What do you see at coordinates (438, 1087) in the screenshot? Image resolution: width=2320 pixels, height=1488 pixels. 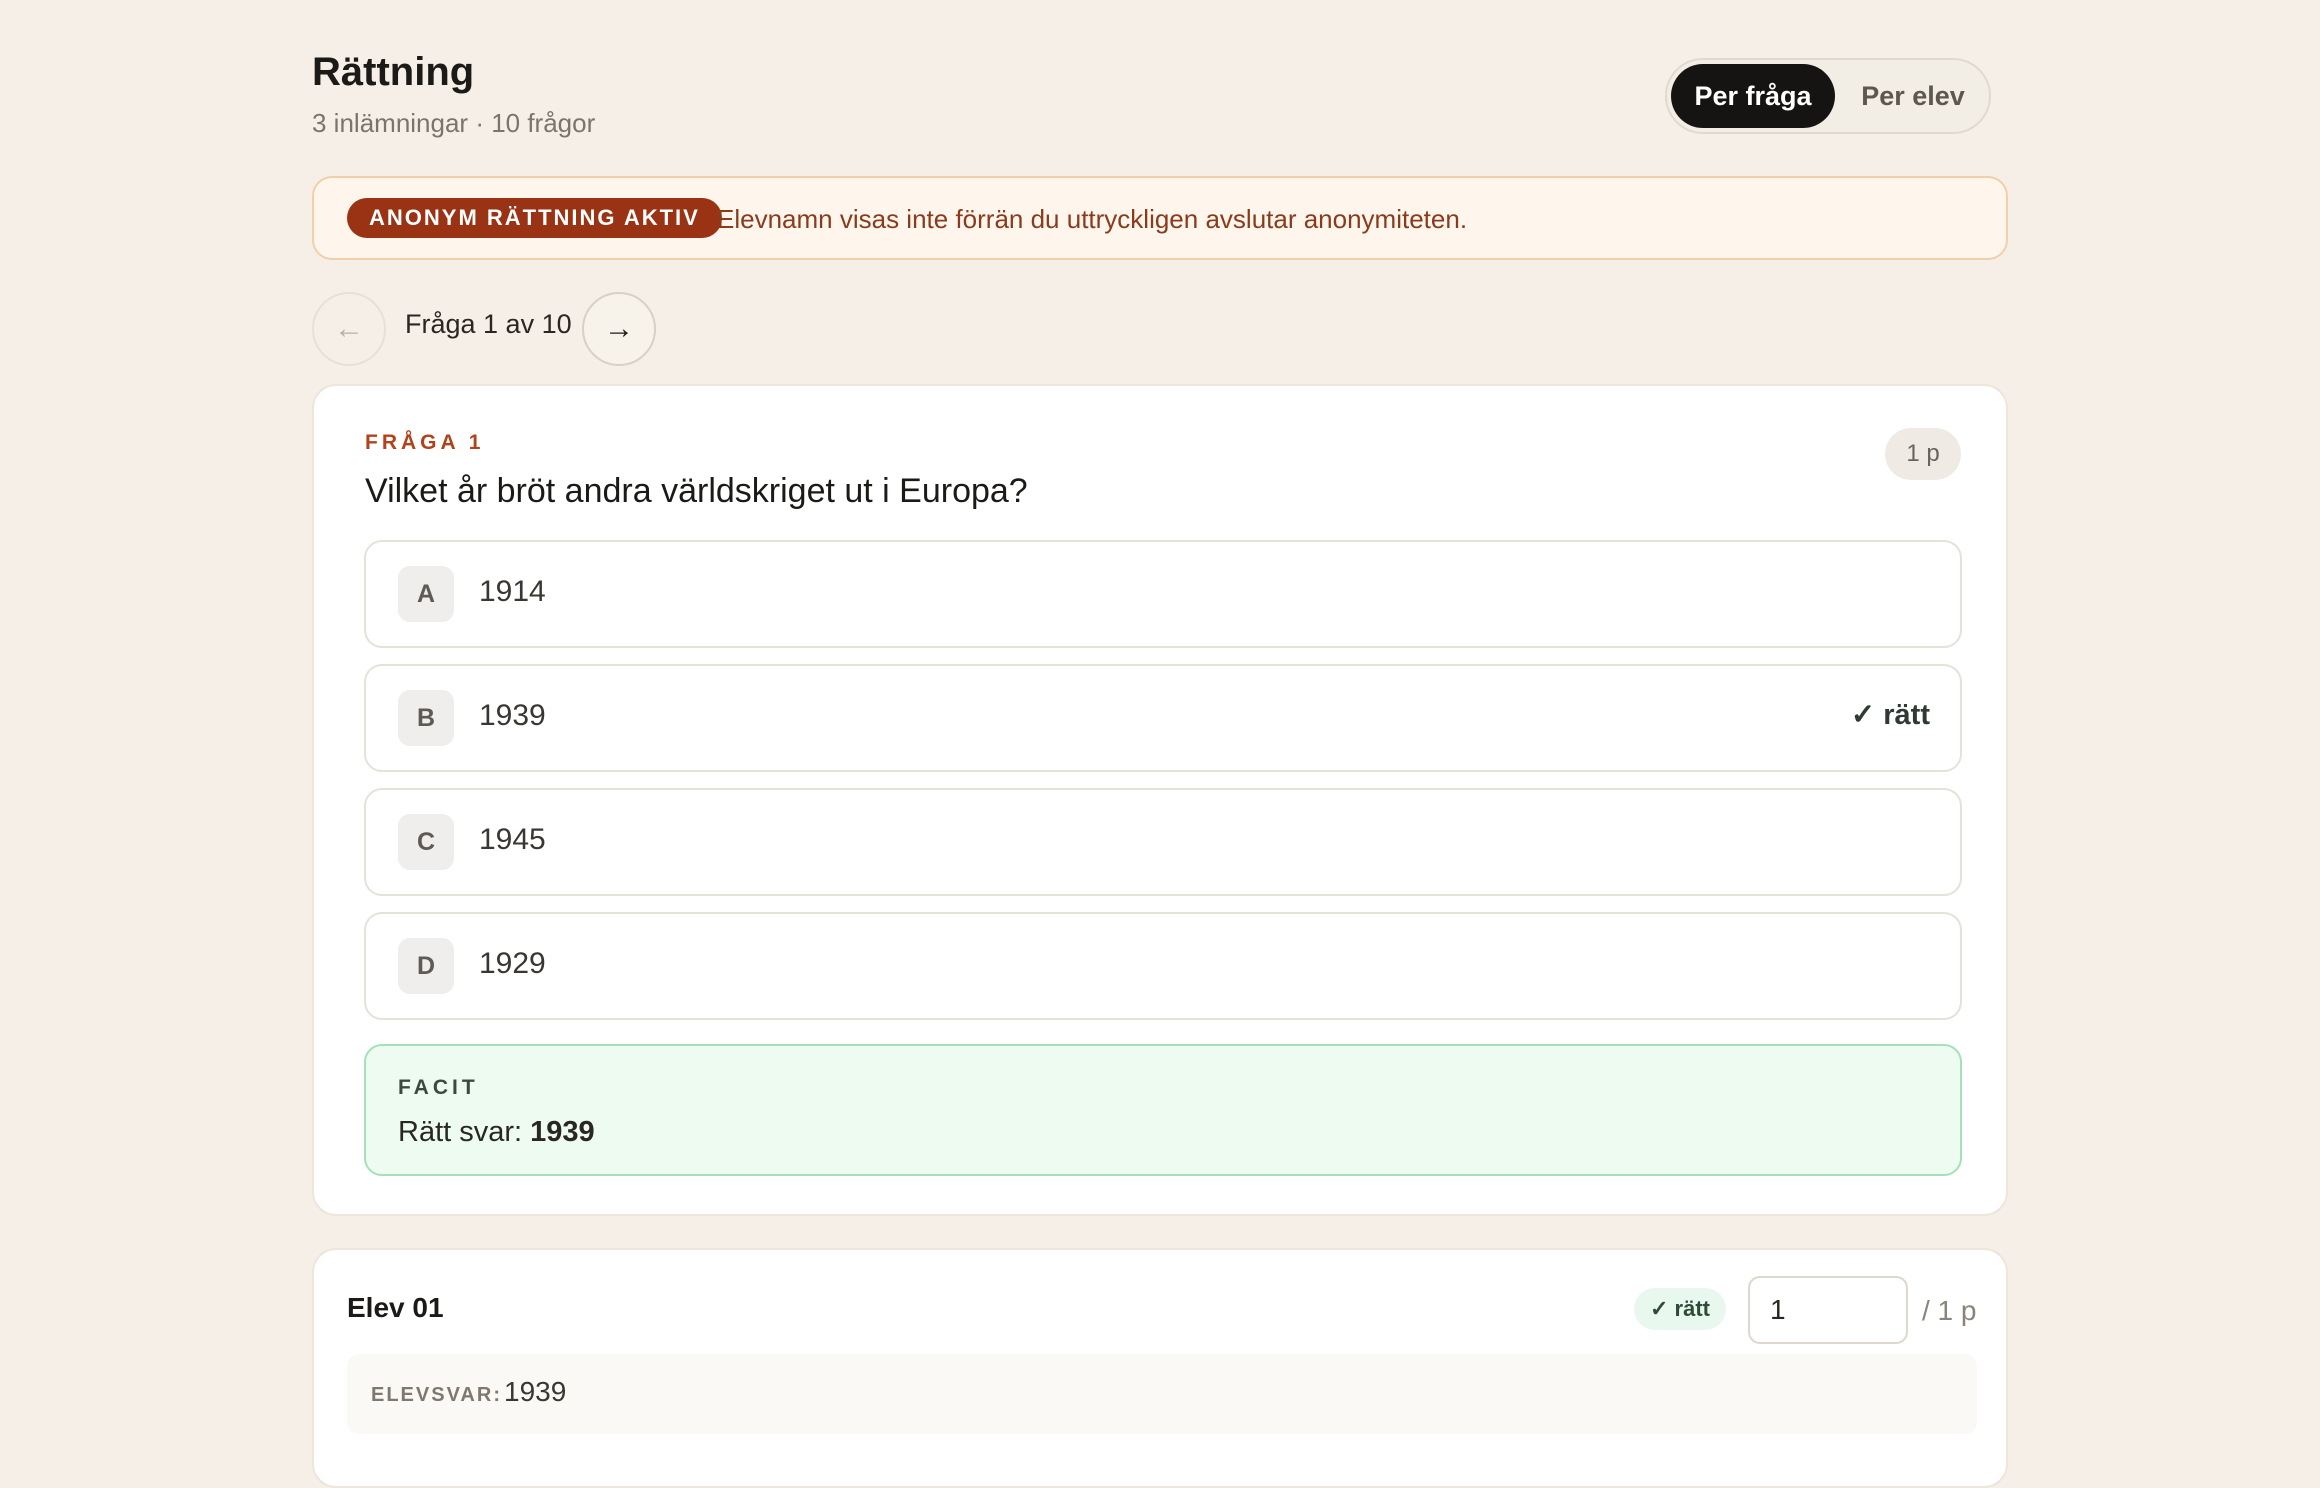 I see `answer-key-label: FACIT` at bounding box center [438, 1087].